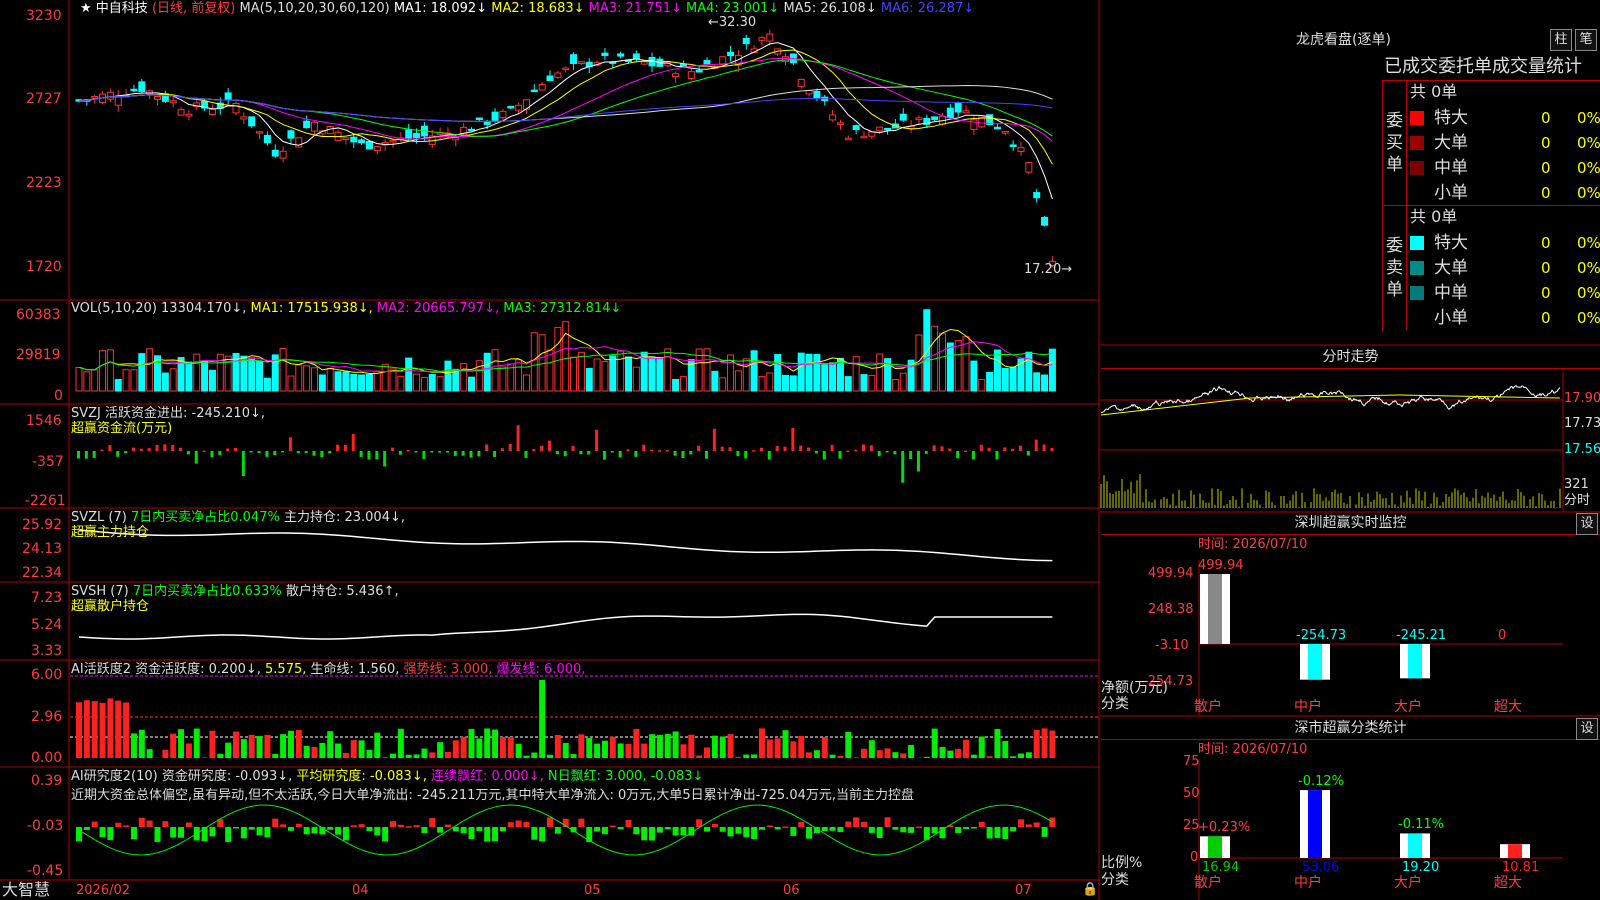 The image size is (1600, 900). I want to click on order-percent: 0%, so click(1588, 293).